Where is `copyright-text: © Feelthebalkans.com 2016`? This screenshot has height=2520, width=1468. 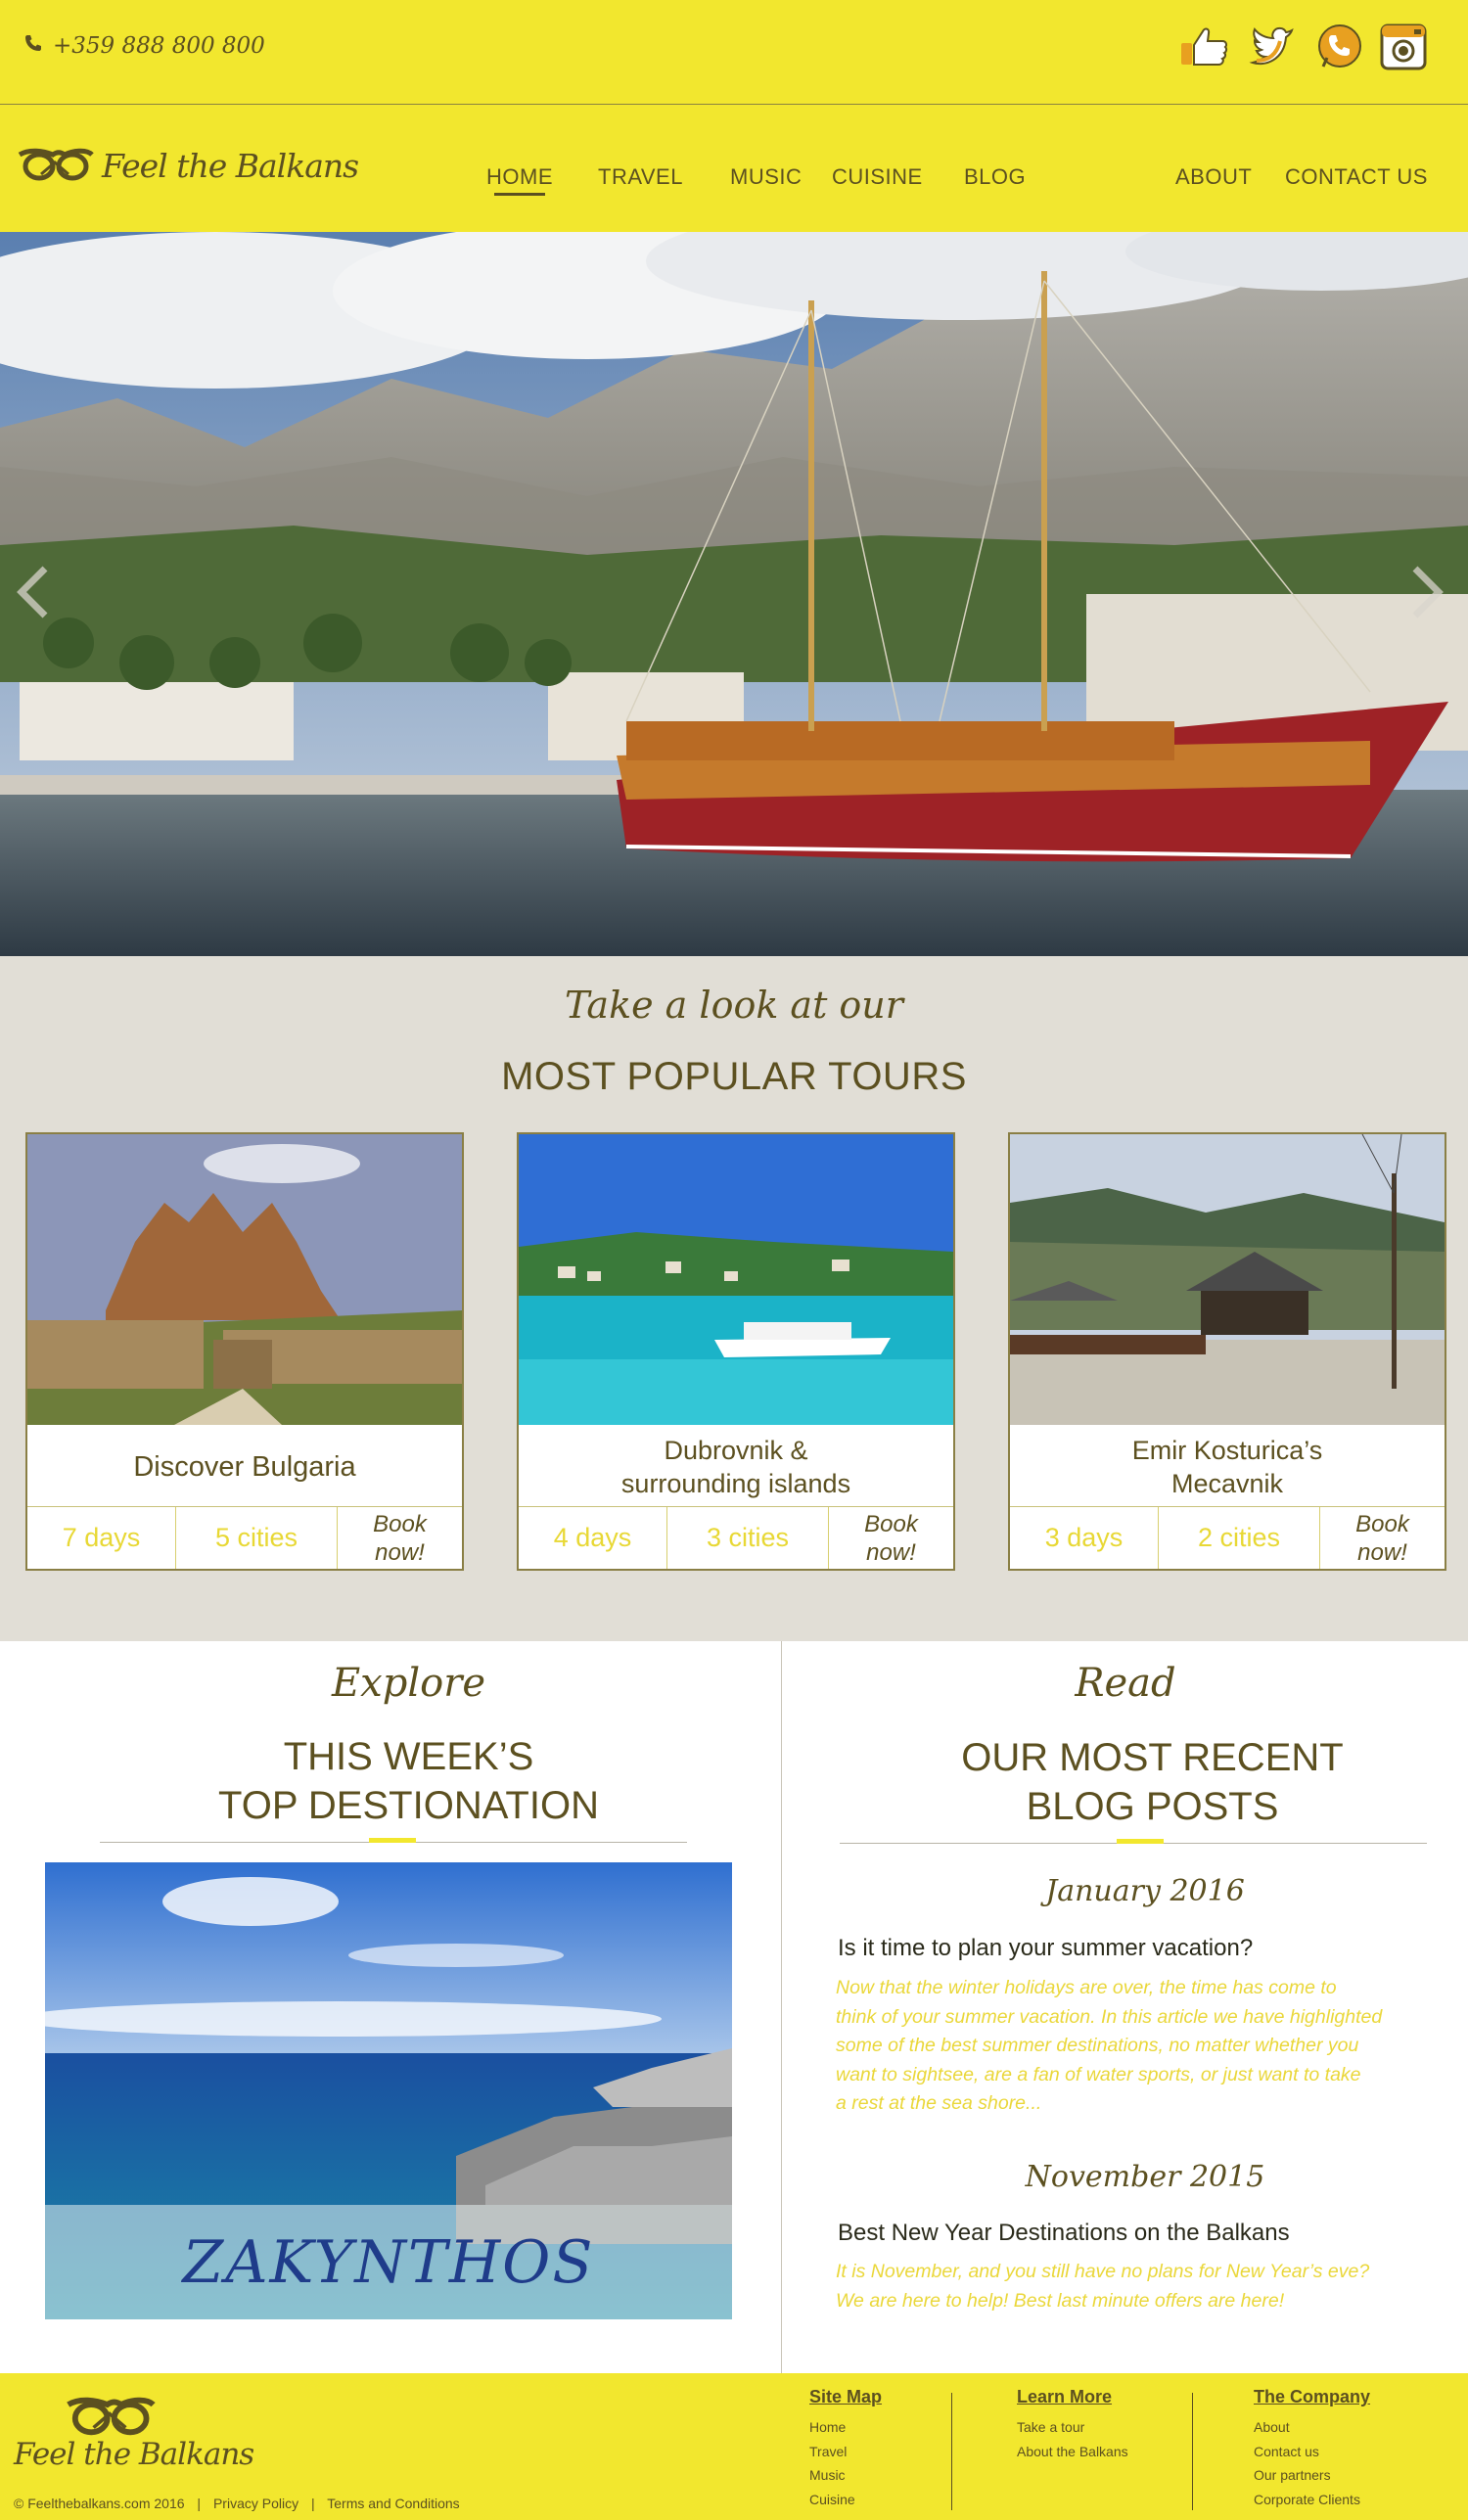
copyright-text: © Feelthebalkans.com 2016 is located at coordinates (100, 2503).